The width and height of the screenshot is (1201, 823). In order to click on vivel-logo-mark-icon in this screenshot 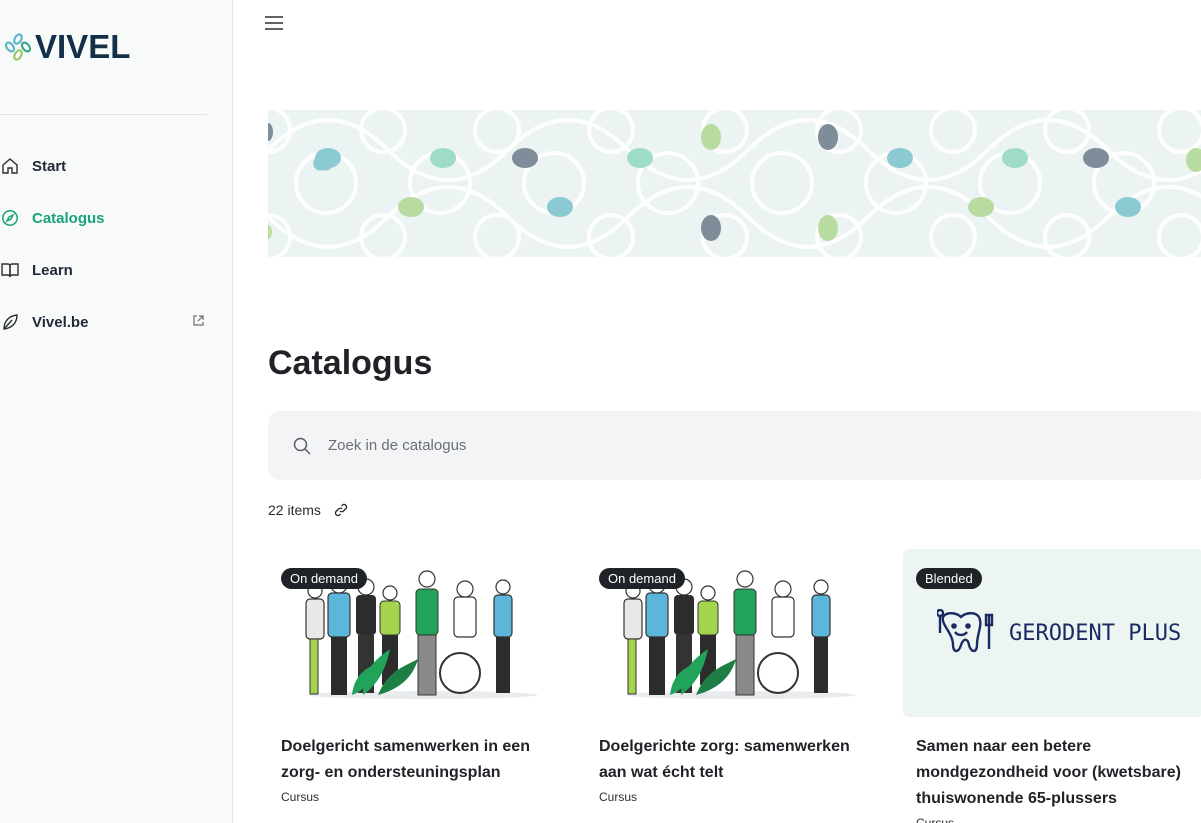, I will do `click(18, 47)`.